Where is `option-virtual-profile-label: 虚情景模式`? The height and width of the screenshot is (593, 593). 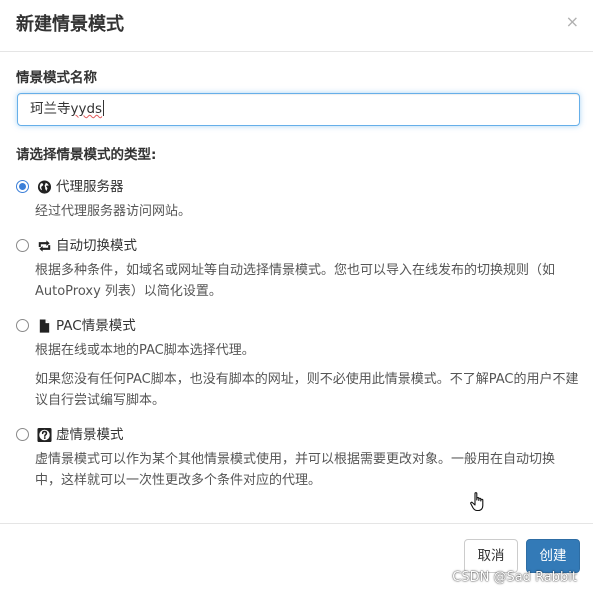
option-virtual-profile-label: 虚情景模式 is located at coordinates (90, 435).